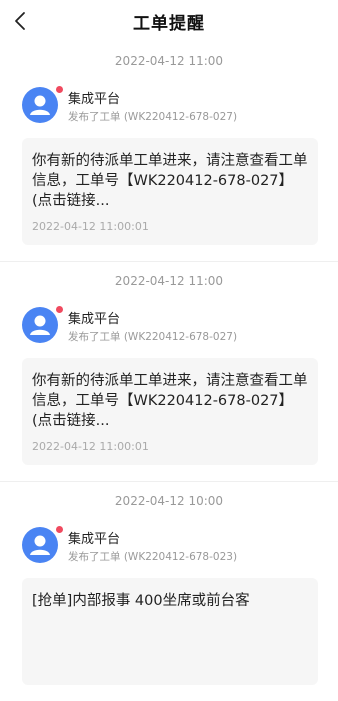 The width and height of the screenshot is (338, 701). I want to click on message-content: [抢单]内部报事 400坐席或前台客, so click(141, 601).